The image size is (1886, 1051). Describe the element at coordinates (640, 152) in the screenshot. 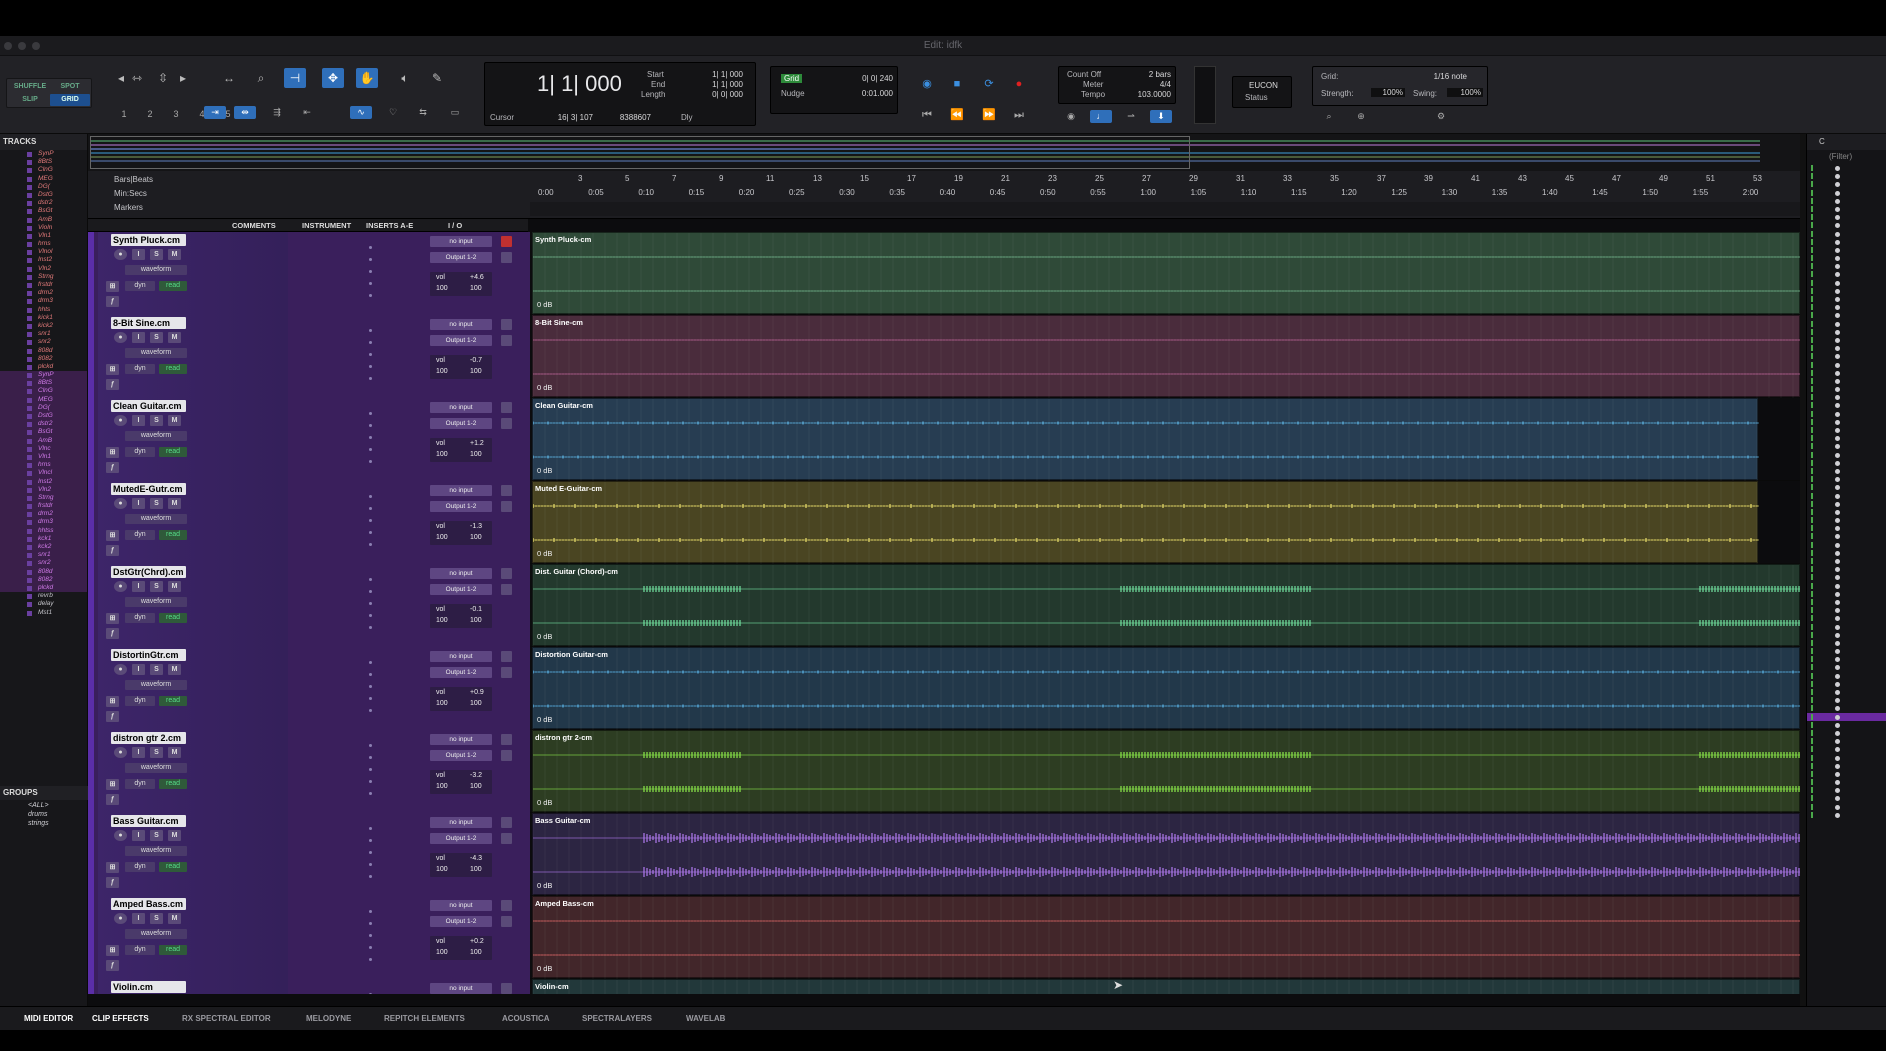

I see `overview-view-window` at that location.